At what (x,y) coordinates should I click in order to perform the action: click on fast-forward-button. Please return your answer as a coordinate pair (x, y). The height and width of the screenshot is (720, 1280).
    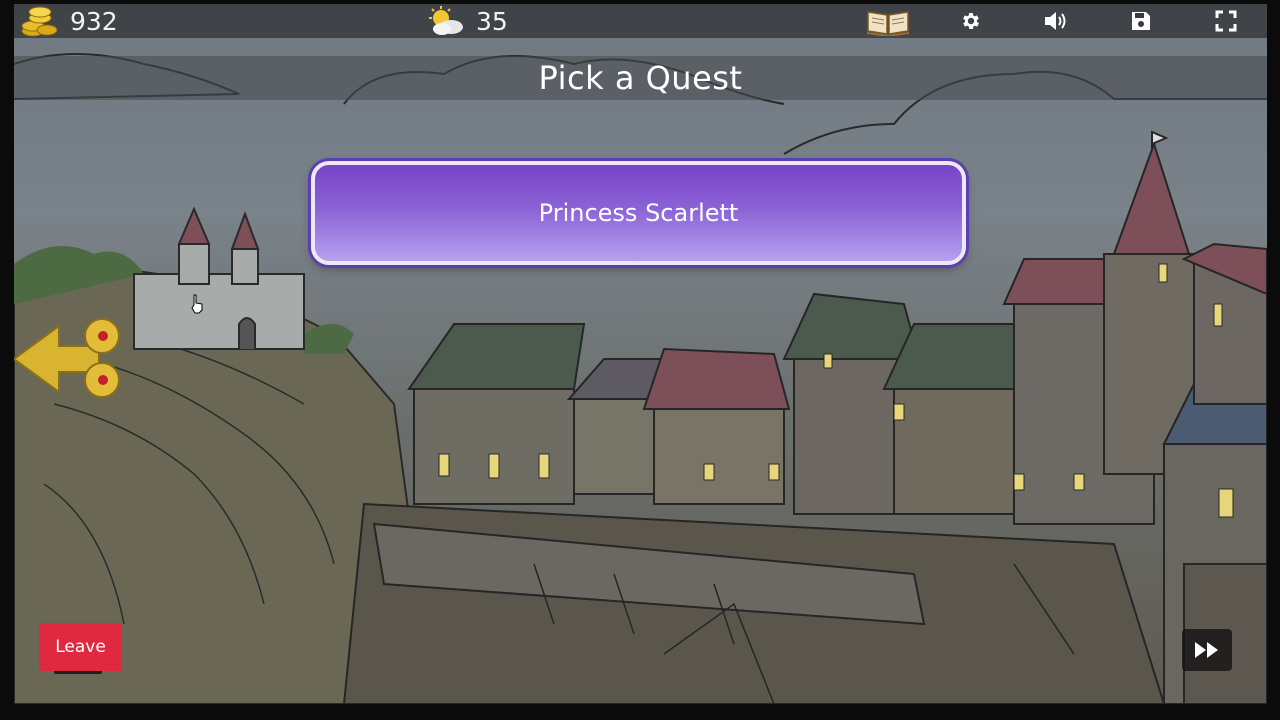
    Looking at the image, I should click on (1207, 650).